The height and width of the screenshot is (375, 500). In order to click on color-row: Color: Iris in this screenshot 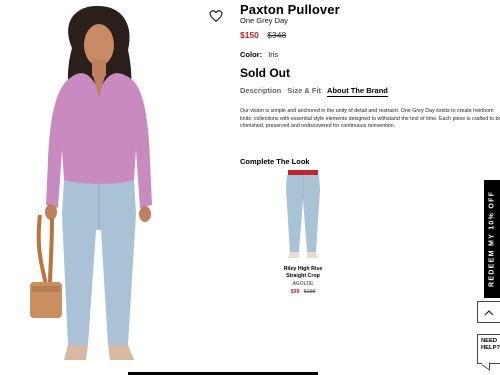, I will do `click(259, 54)`.